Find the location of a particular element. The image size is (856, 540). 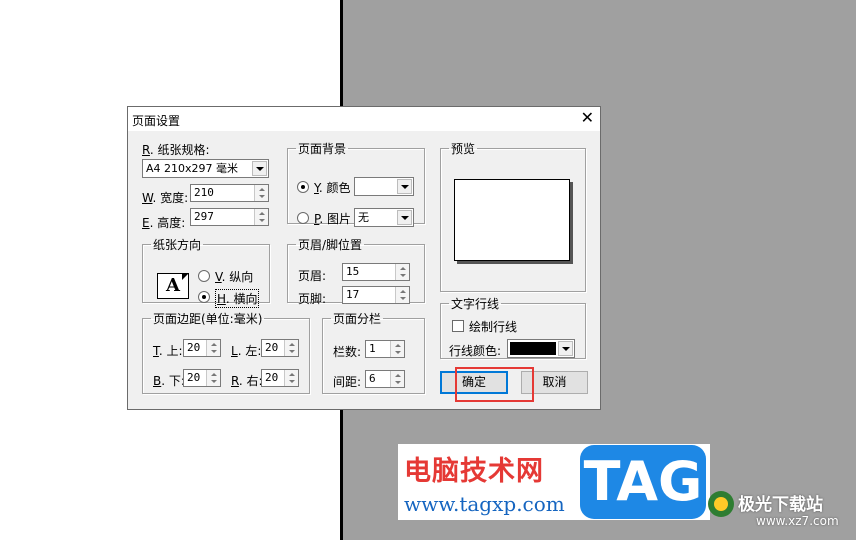

portrait-label-text: . 纵向 is located at coordinates (237, 277).